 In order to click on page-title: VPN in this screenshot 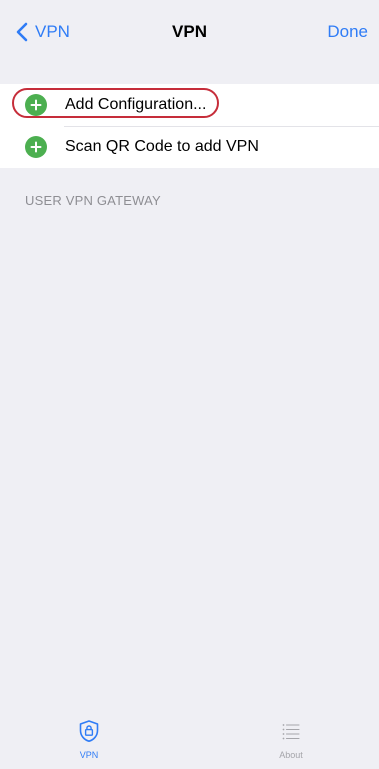, I will do `click(189, 31)`.